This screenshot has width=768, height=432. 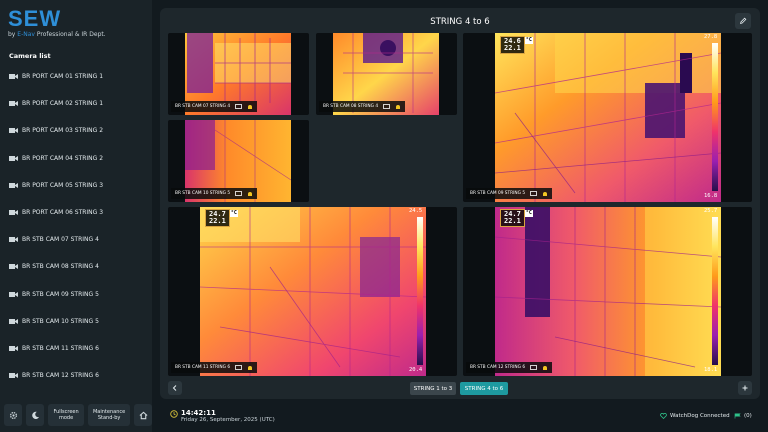 I want to click on tagline-by: by, so click(x=13, y=34).